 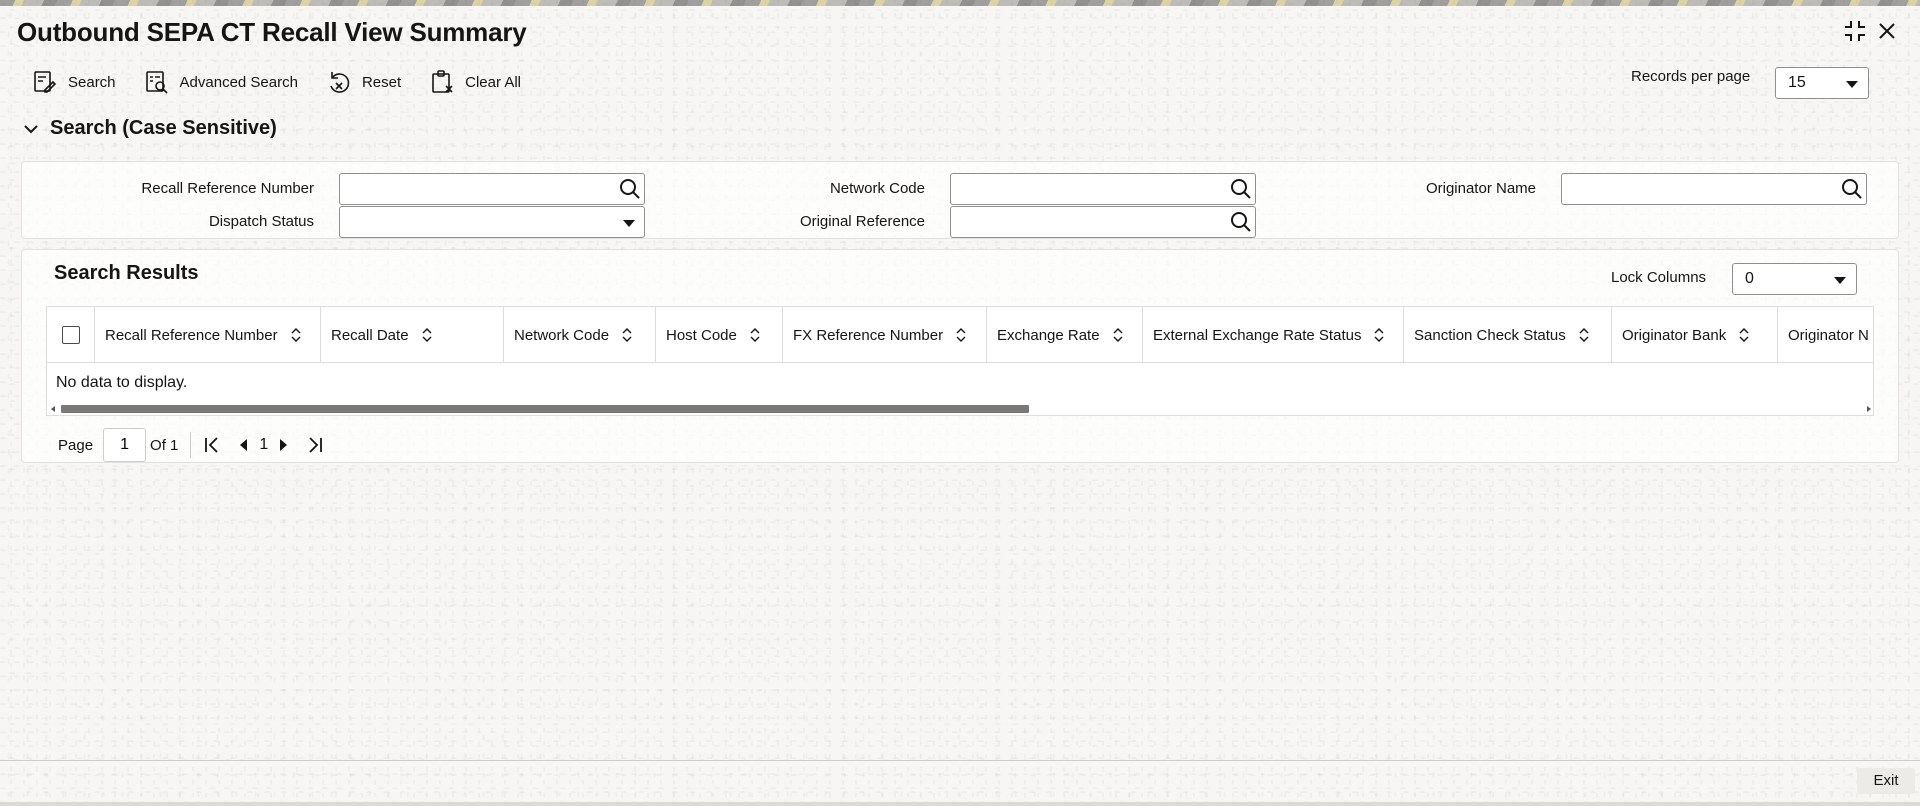 What do you see at coordinates (1869, 409) in the screenshot?
I see `scroll-right-icon` at bounding box center [1869, 409].